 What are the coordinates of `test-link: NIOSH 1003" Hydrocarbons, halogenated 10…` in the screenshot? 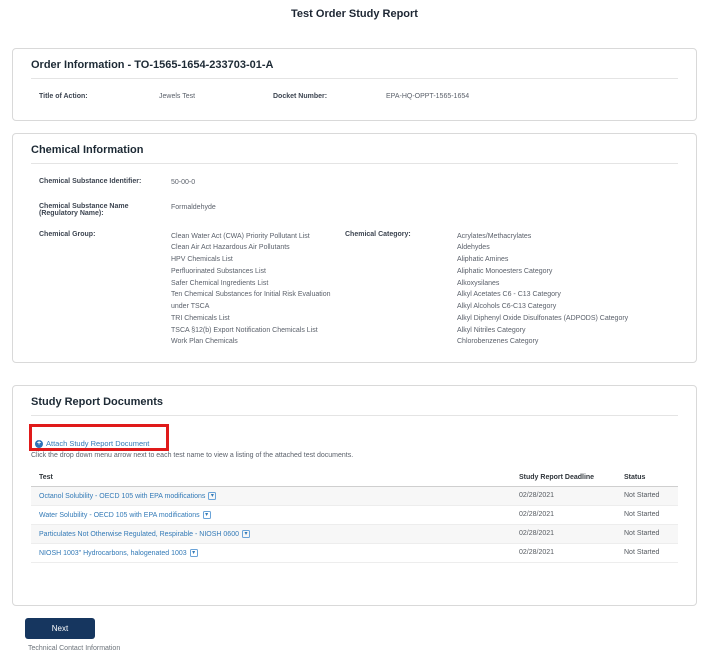 It's located at (118, 553).